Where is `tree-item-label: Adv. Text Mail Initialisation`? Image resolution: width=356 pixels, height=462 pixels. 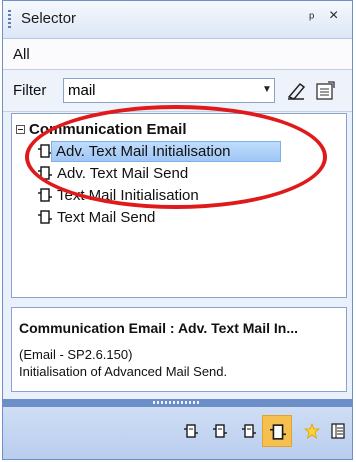
tree-item-label: Adv. Text Mail Initialisation is located at coordinates (166, 151).